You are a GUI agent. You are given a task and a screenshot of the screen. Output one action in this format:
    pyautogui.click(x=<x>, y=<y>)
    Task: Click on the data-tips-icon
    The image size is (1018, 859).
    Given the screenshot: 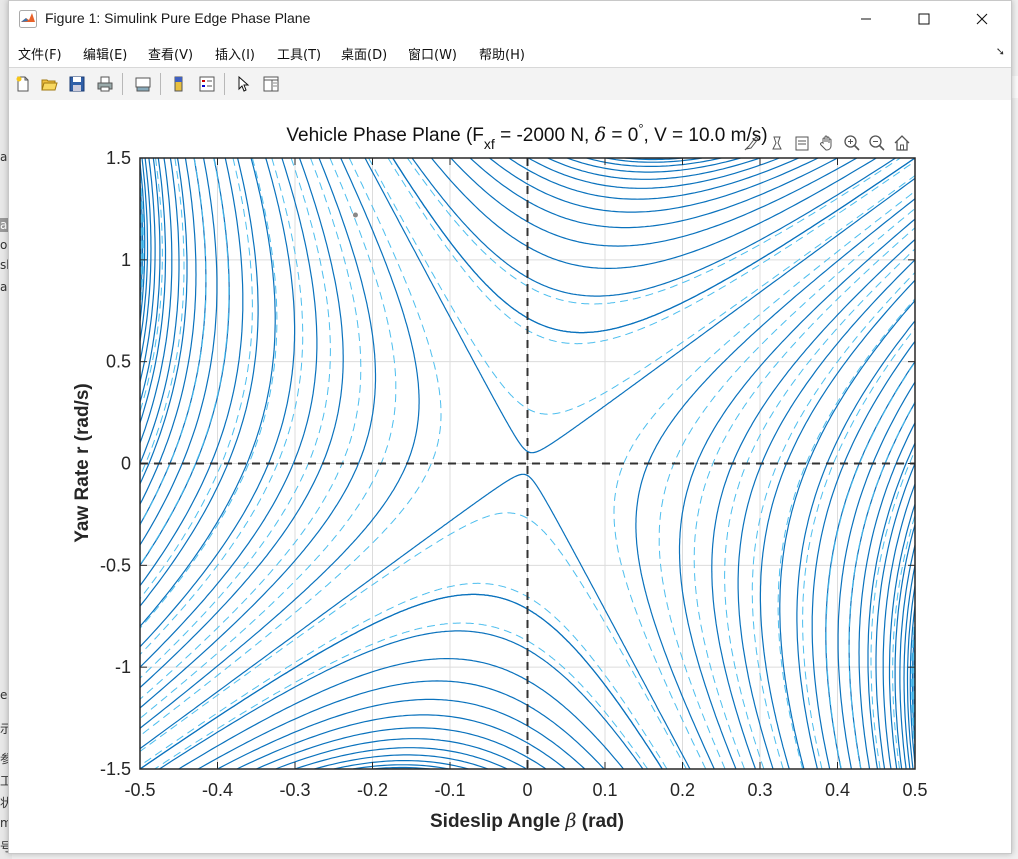 What is the action you would take?
    pyautogui.click(x=776, y=143)
    